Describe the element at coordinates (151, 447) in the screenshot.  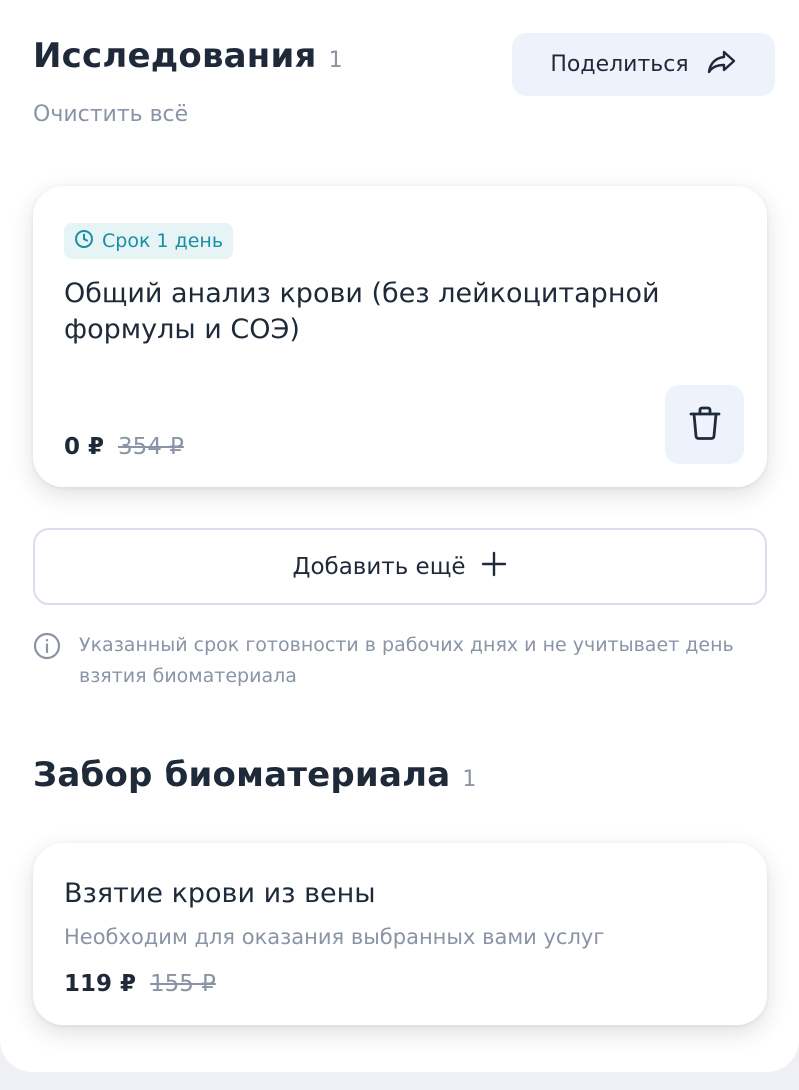
I see `study-old-price: 354 ₽` at that location.